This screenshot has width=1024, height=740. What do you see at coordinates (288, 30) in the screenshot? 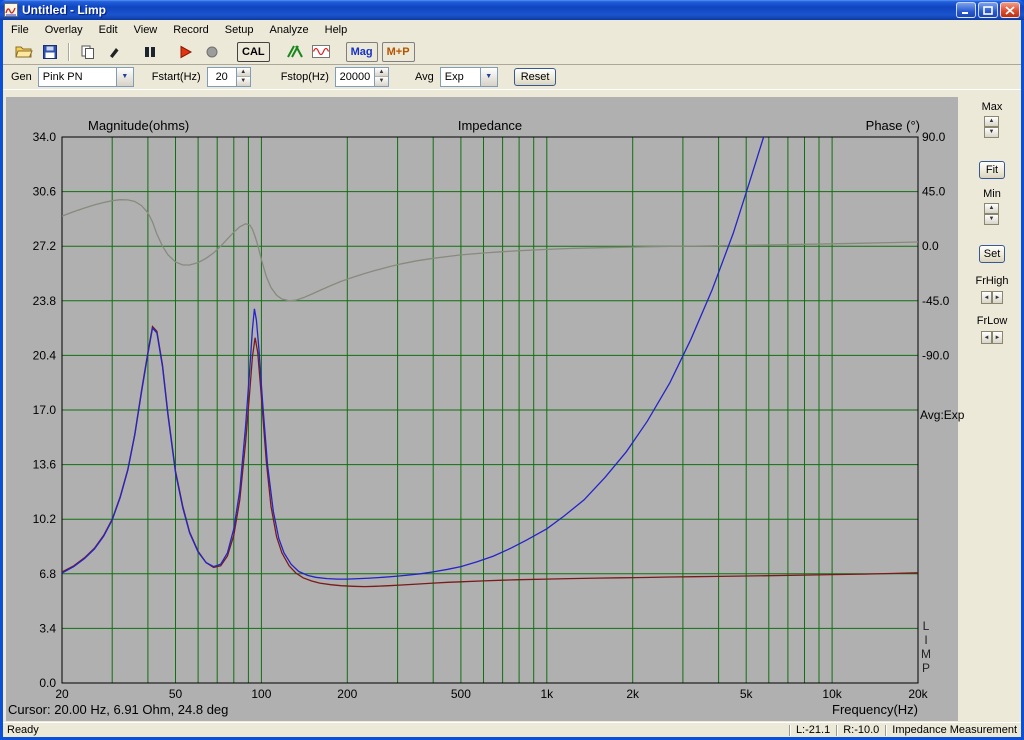
I see `menu-item-analyze: Analyze` at bounding box center [288, 30].